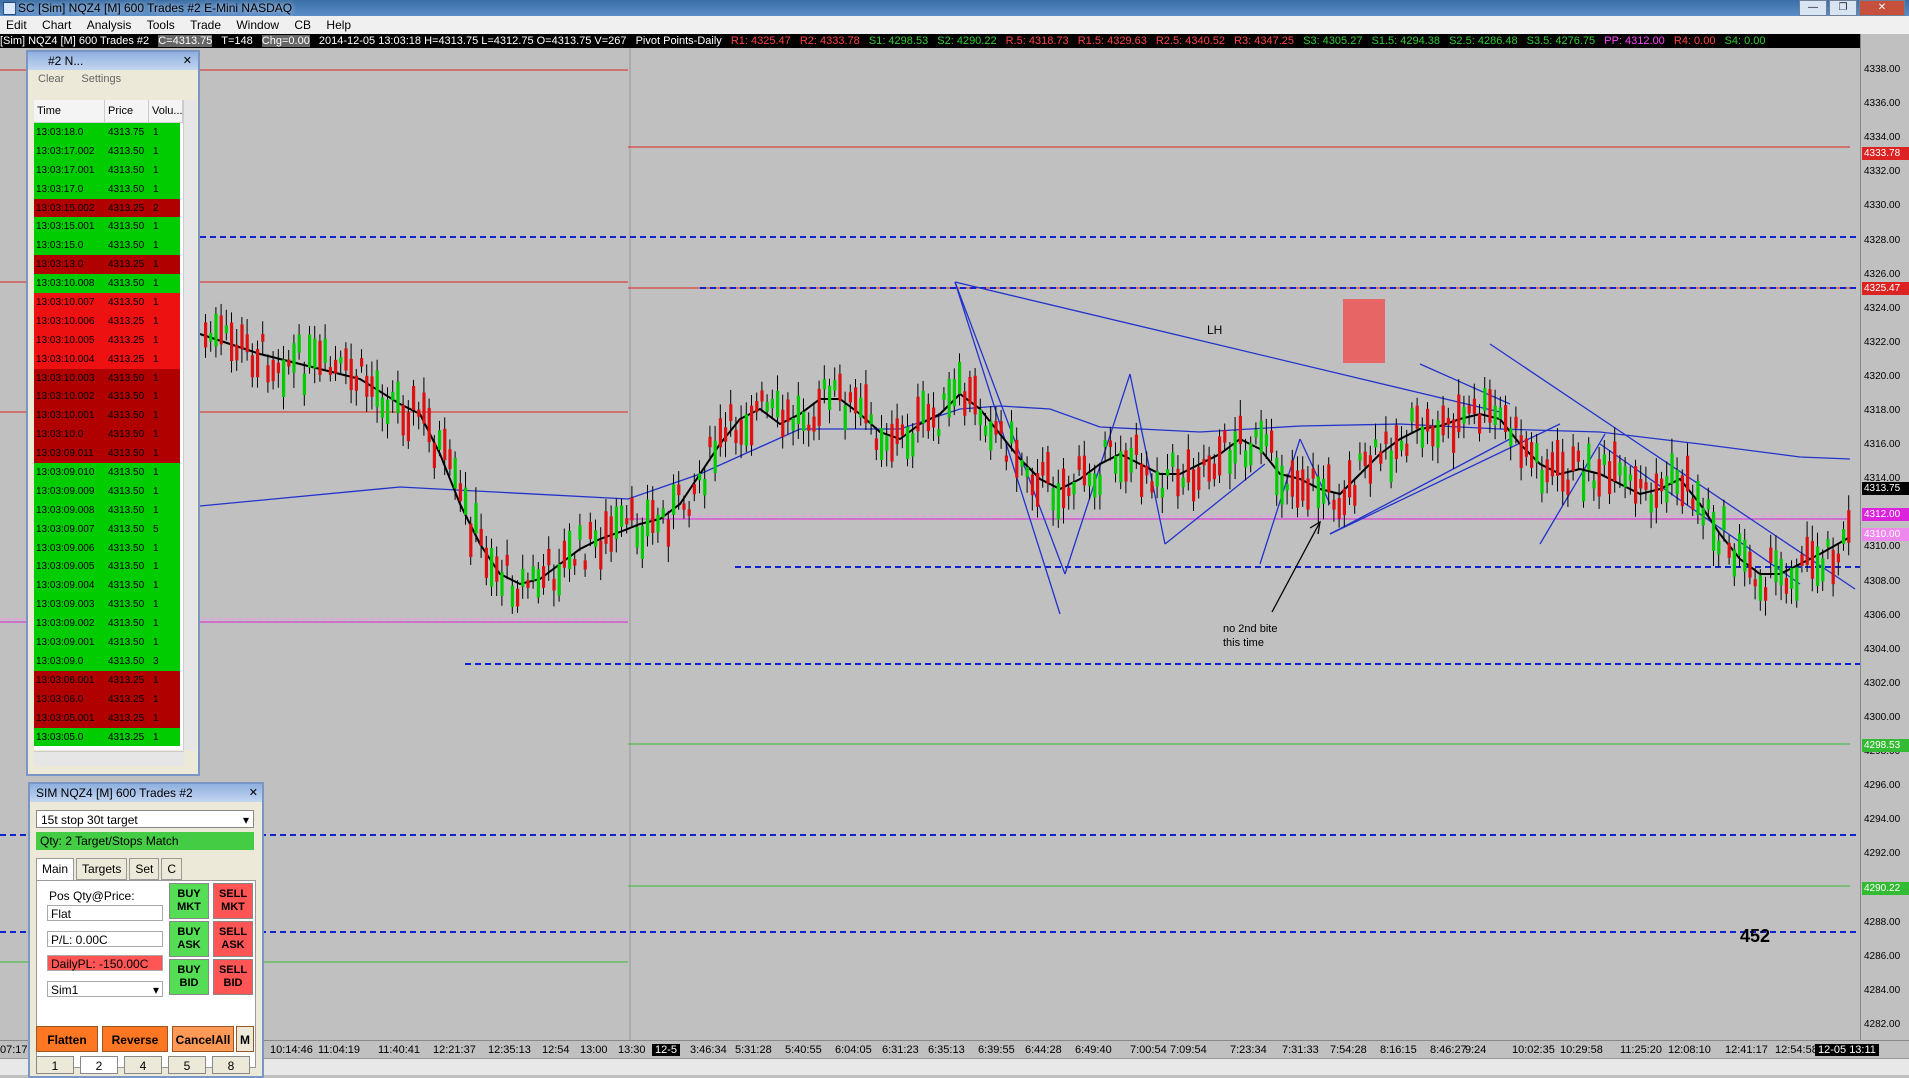 Image resolution: width=1909 pixels, height=1078 pixels. I want to click on menu-edit: Edit, so click(16, 25).